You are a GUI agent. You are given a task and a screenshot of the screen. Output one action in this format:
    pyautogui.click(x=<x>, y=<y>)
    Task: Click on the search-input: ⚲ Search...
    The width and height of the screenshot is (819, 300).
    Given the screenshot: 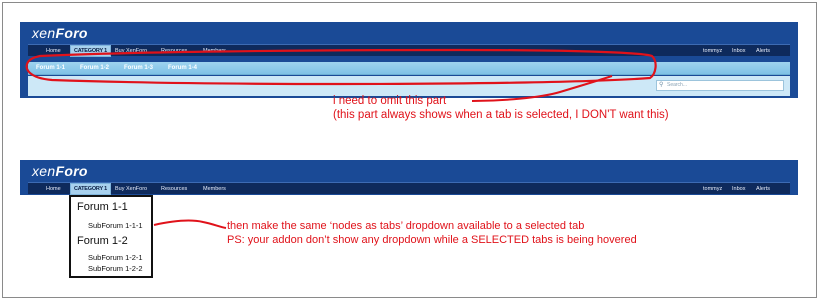 What is the action you would take?
    pyautogui.click(x=720, y=85)
    